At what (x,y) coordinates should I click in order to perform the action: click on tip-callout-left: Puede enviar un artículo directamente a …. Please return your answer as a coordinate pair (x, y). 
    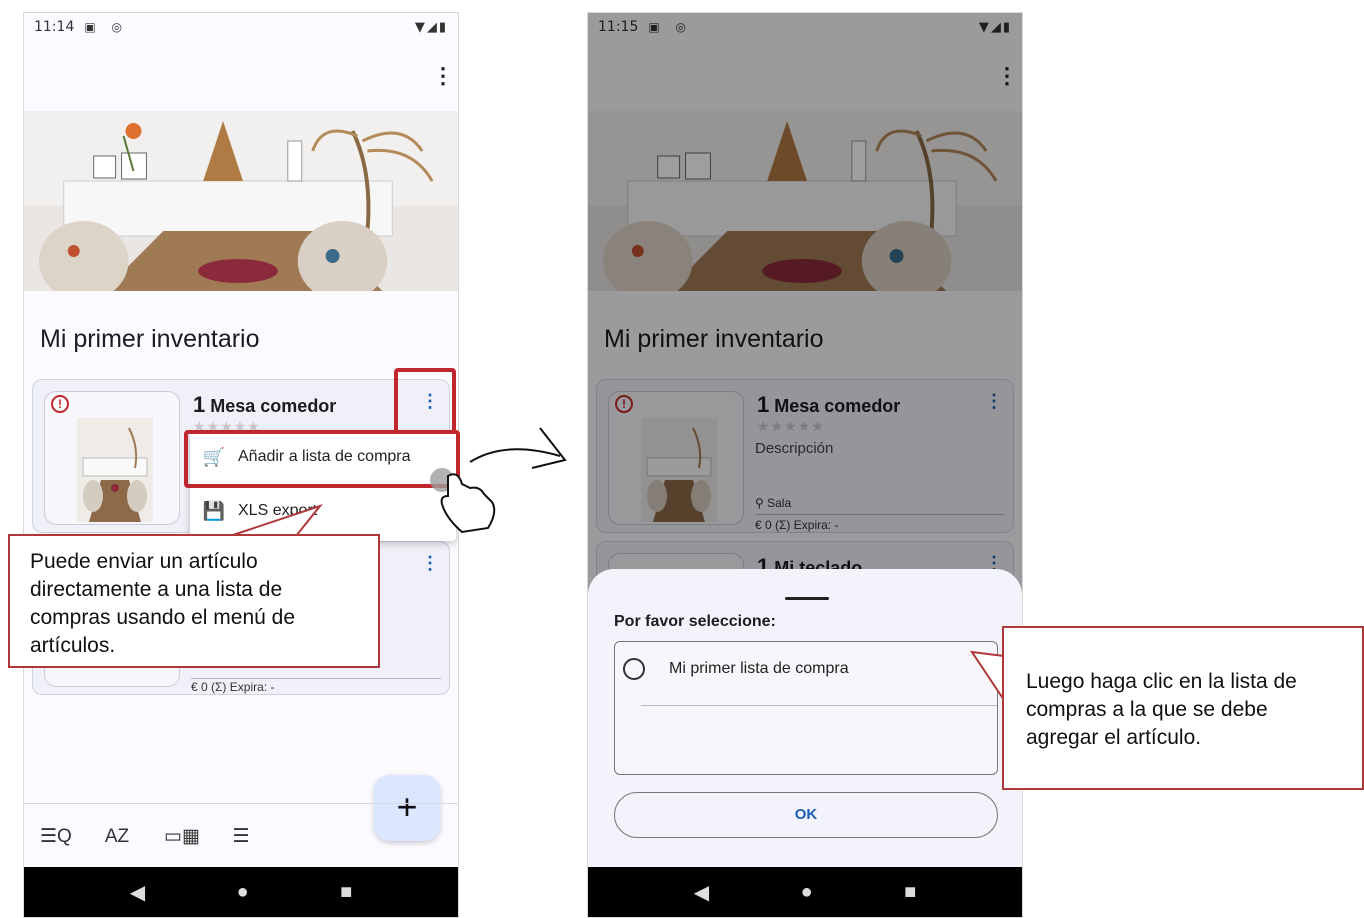
    Looking at the image, I should click on (194, 601).